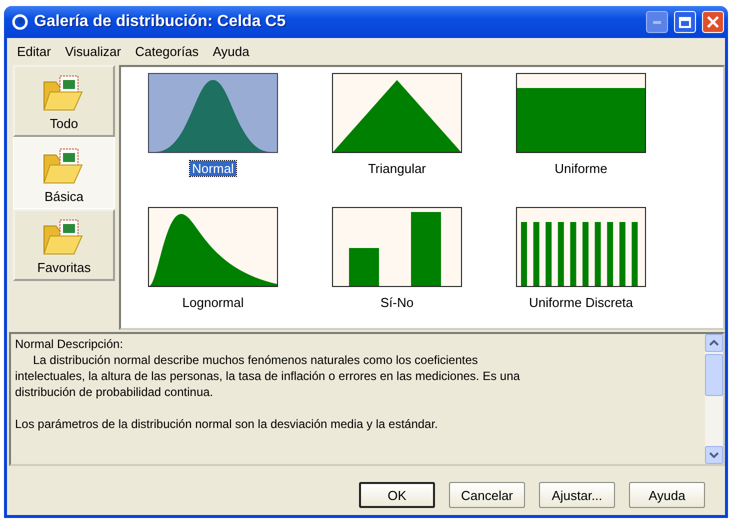 The width and height of the screenshot is (732, 524). I want to click on distribution-label: Uniforme, so click(581, 168).